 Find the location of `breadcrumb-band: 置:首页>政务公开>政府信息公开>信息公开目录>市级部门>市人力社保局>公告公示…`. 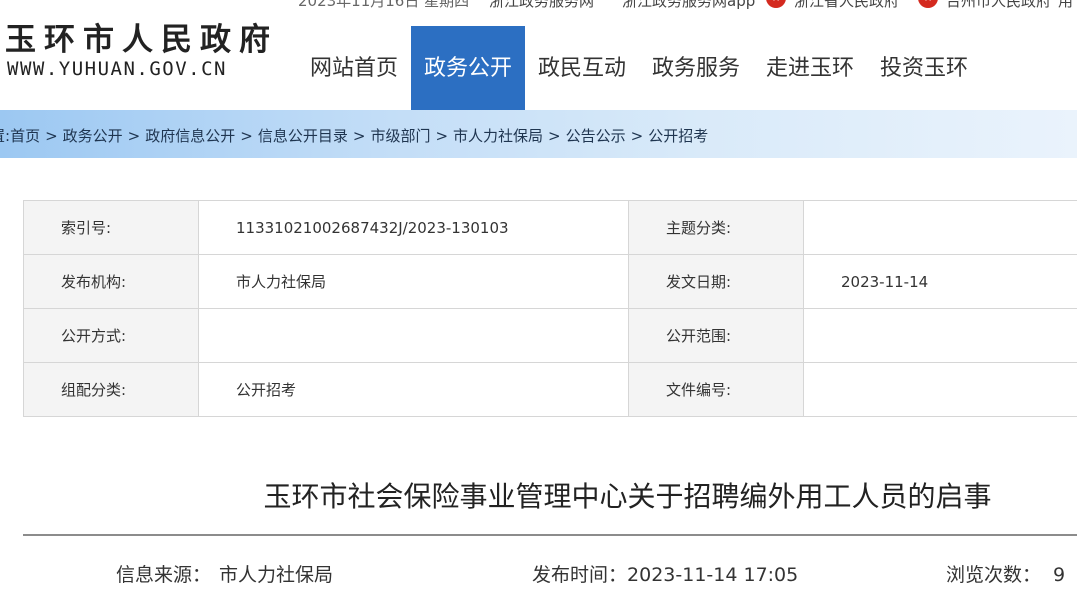

breadcrumb-band: 置:首页>政务公开>政府信息公开>信息公开目录>市级部门>市人力社保局>公告公示… is located at coordinates (538, 134).